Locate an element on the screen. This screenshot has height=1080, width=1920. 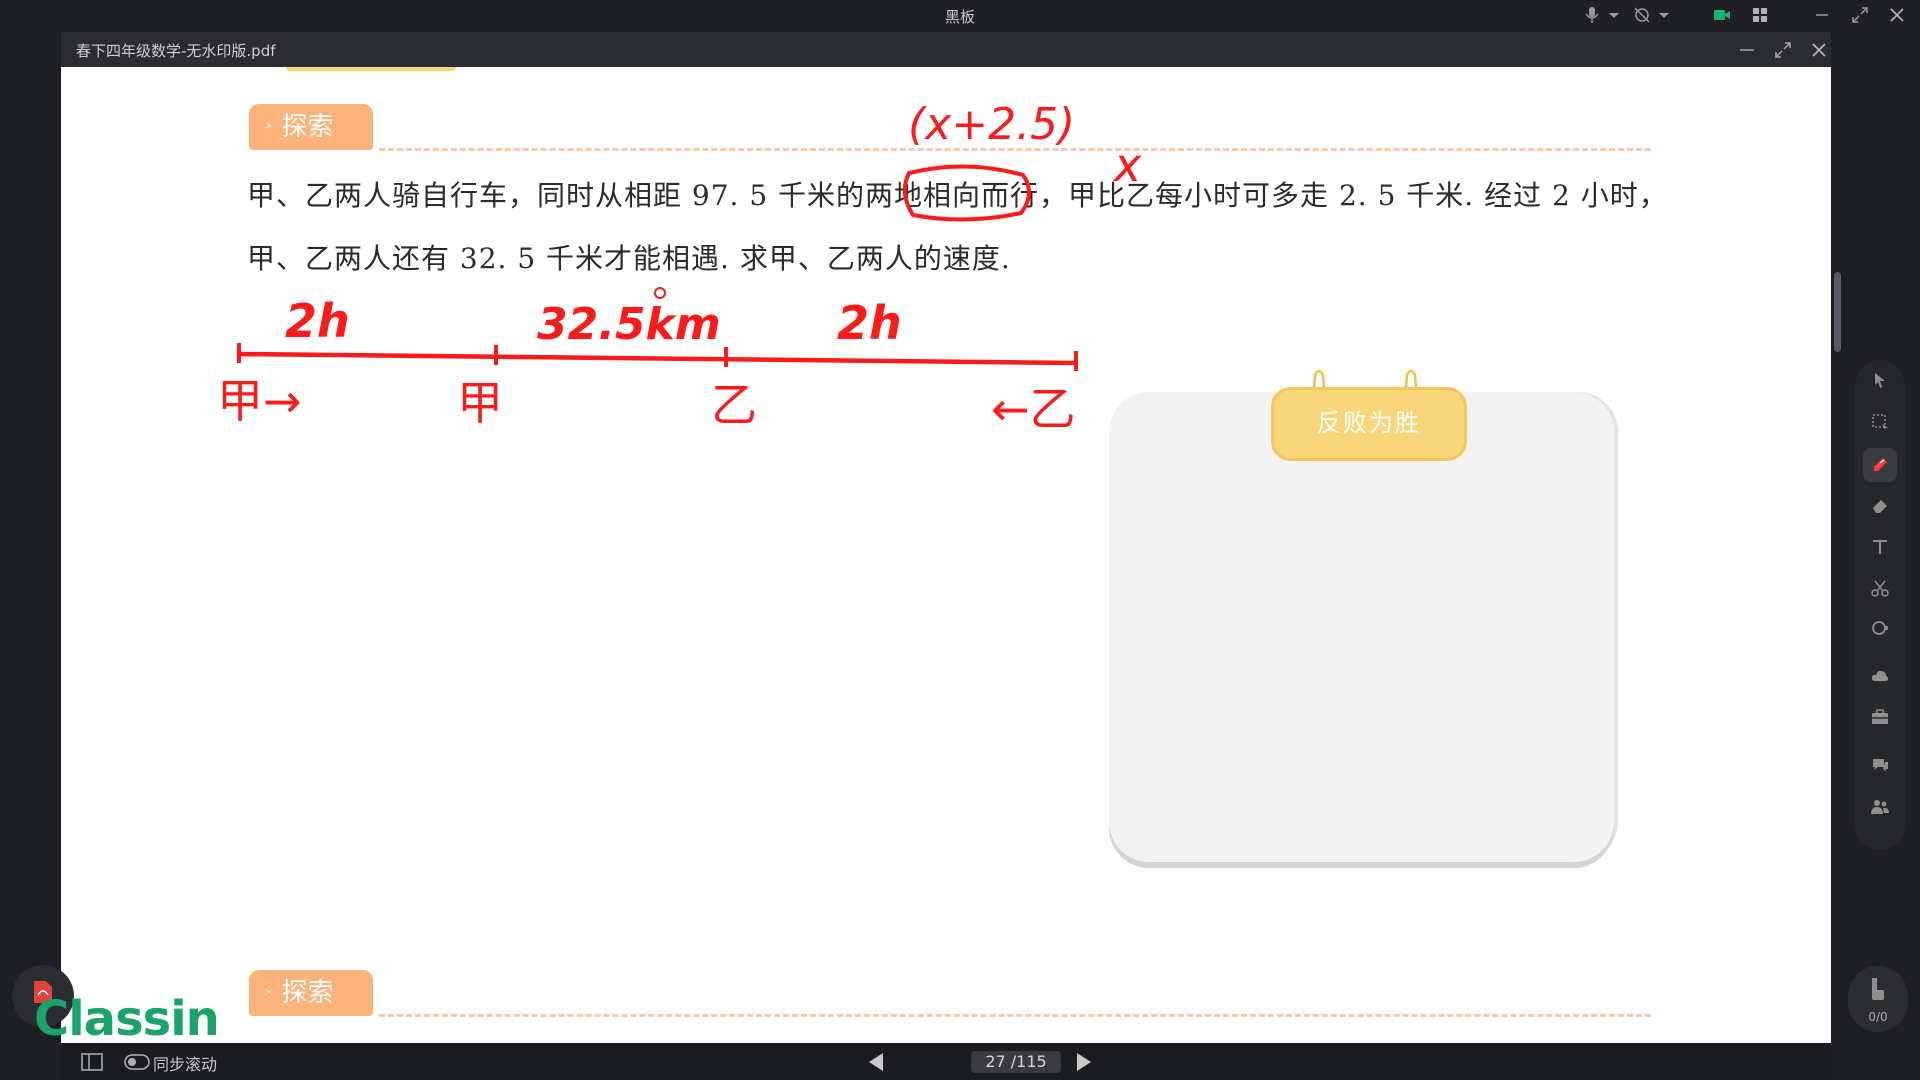
microphone-icon is located at coordinates (1592, 15).